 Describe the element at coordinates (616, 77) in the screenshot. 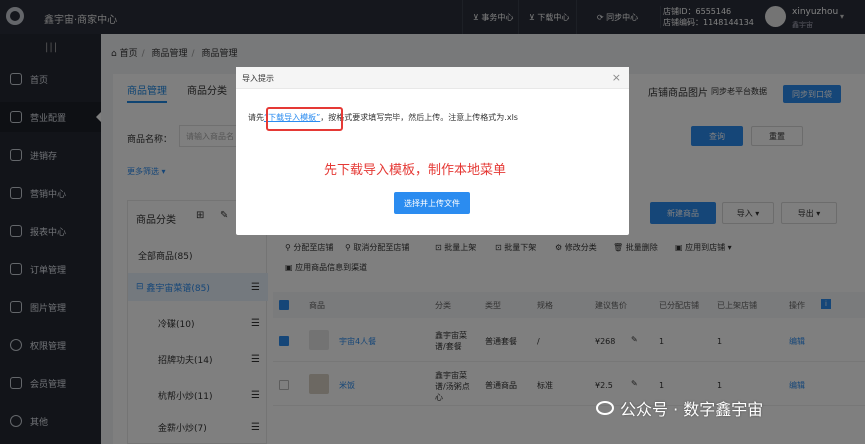

I see `close-icon: ×` at that location.